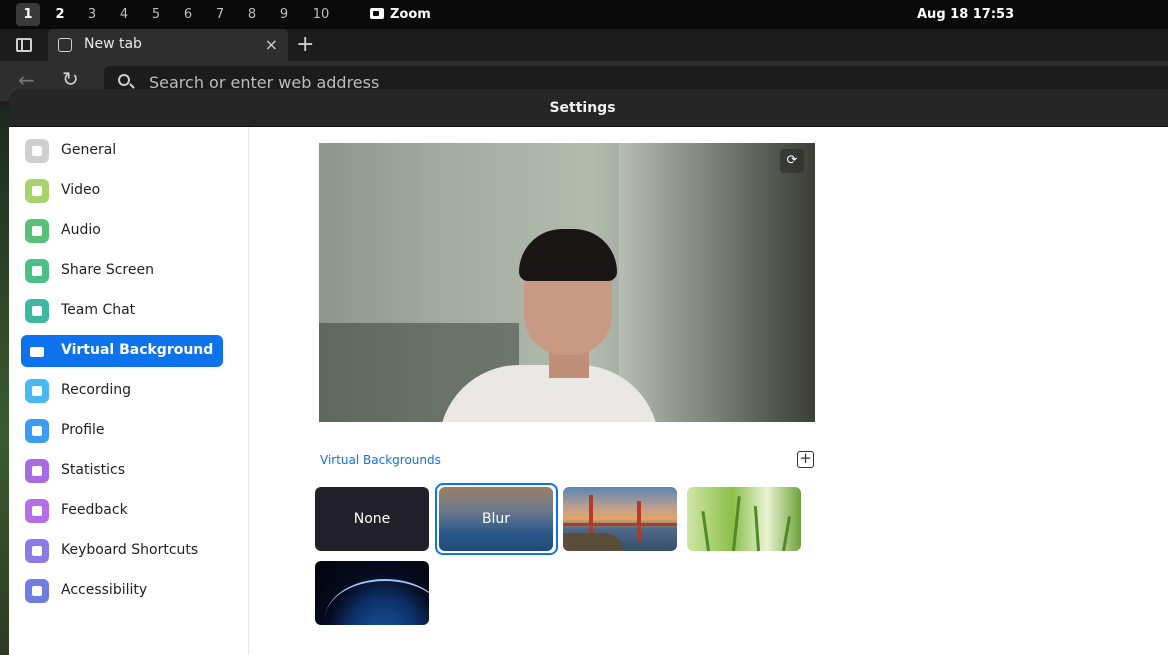 Image resolution: width=1168 pixels, height=655 pixels. What do you see at coordinates (717, 282) in the screenshot?
I see `preview-background-wall` at bounding box center [717, 282].